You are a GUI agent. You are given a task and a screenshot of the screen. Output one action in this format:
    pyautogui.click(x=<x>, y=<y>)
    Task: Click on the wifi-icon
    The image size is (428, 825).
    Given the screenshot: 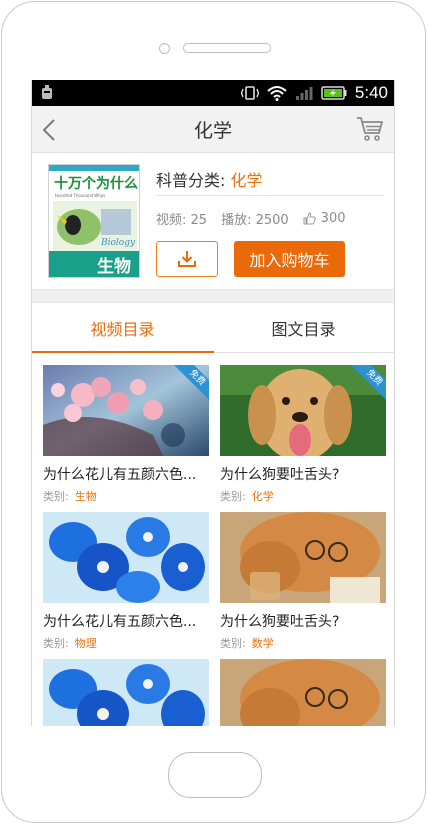 What is the action you would take?
    pyautogui.click(x=277, y=93)
    